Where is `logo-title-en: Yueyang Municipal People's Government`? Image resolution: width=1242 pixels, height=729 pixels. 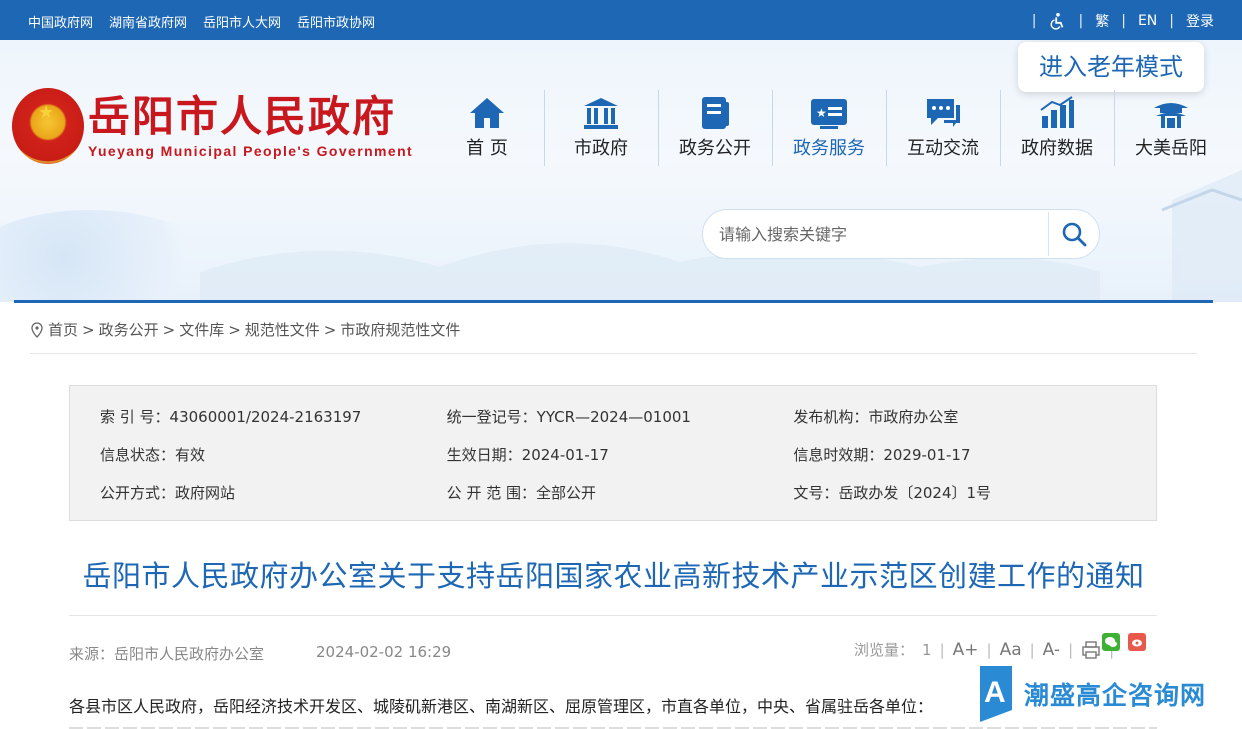
logo-title-en: Yueyang Municipal People's Government is located at coordinates (251, 151).